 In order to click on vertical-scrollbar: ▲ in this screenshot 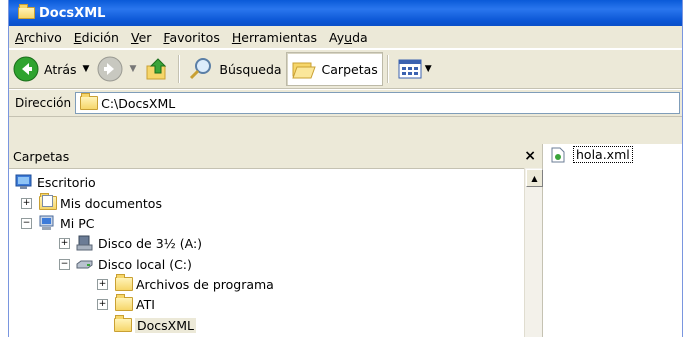, I will do `click(533, 252)`.